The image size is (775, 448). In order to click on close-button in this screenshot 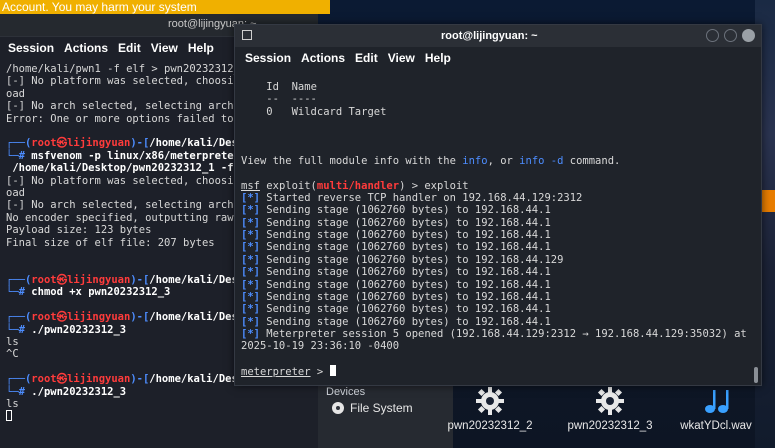, I will do `click(748, 35)`.